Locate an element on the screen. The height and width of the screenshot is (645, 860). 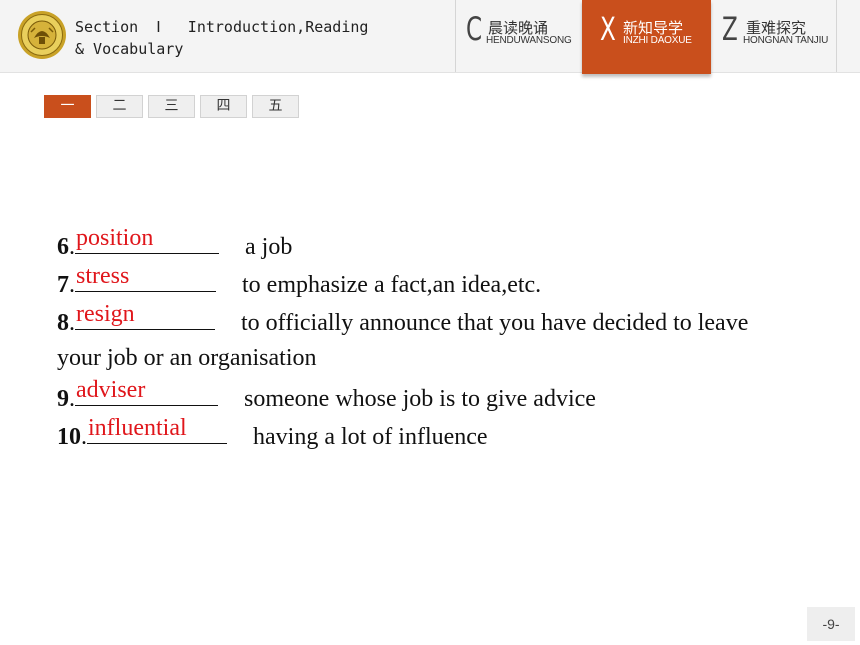
item-number: 8 is located at coordinates (63, 323).